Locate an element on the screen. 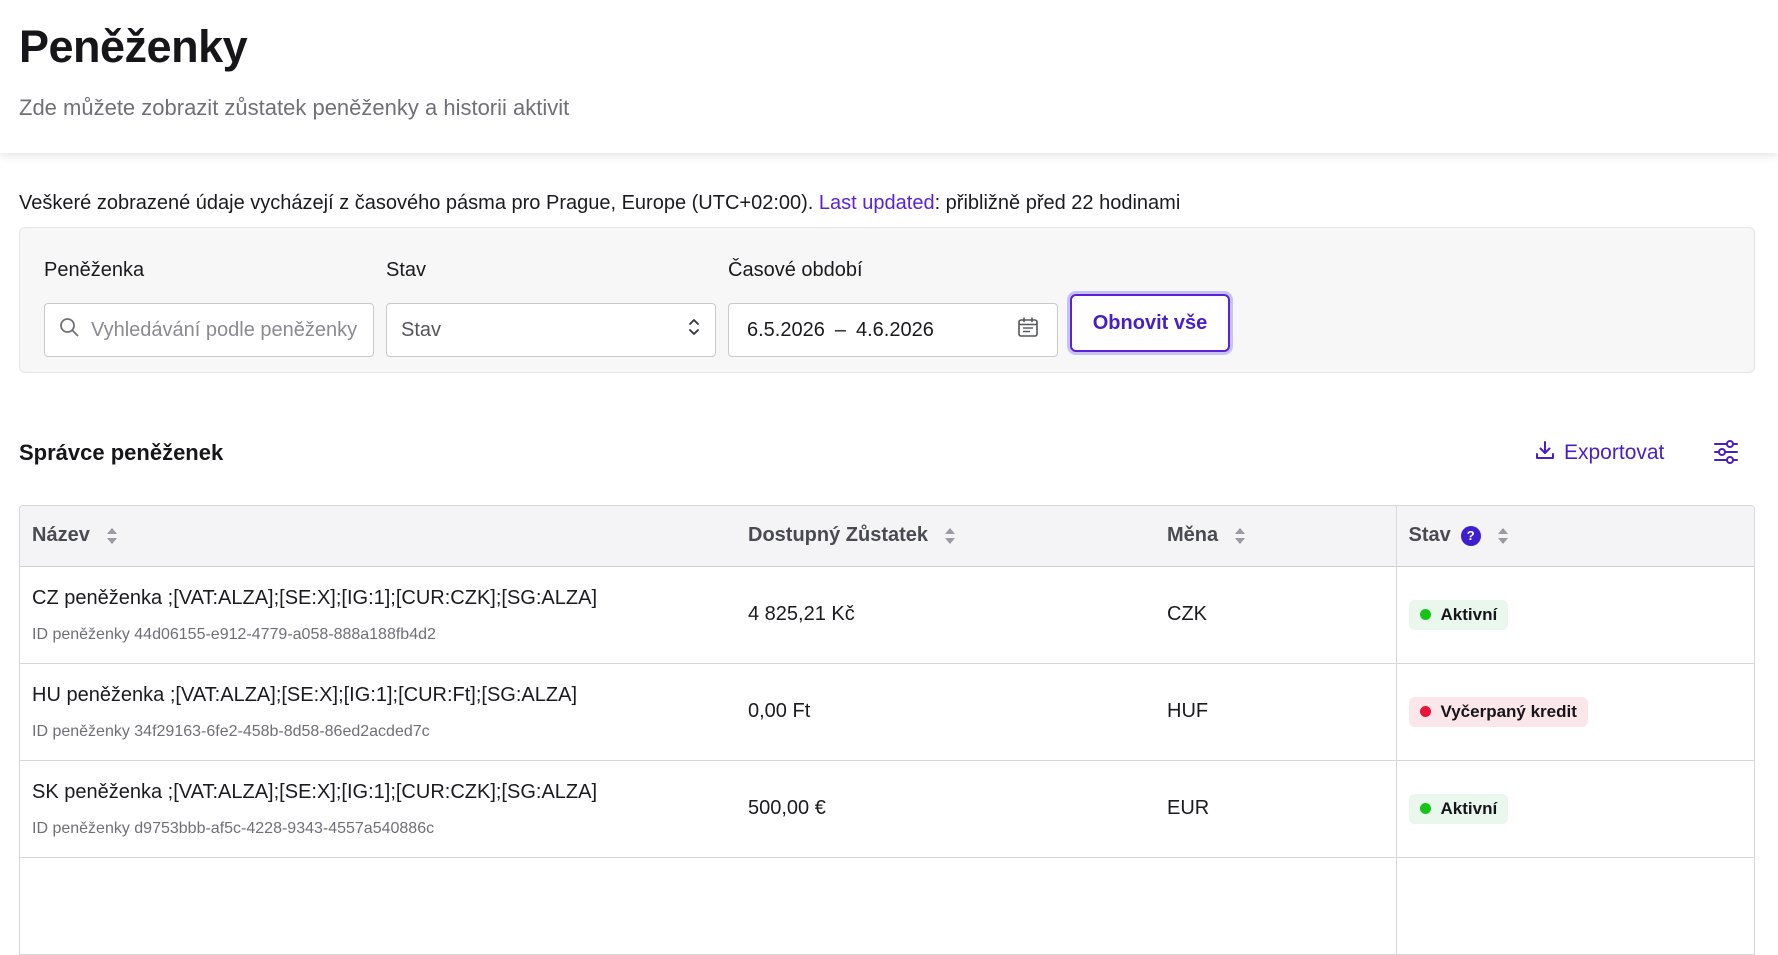 The width and height of the screenshot is (1778, 955). status-badge: Vyčerpaný kredit is located at coordinates (1498, 711).